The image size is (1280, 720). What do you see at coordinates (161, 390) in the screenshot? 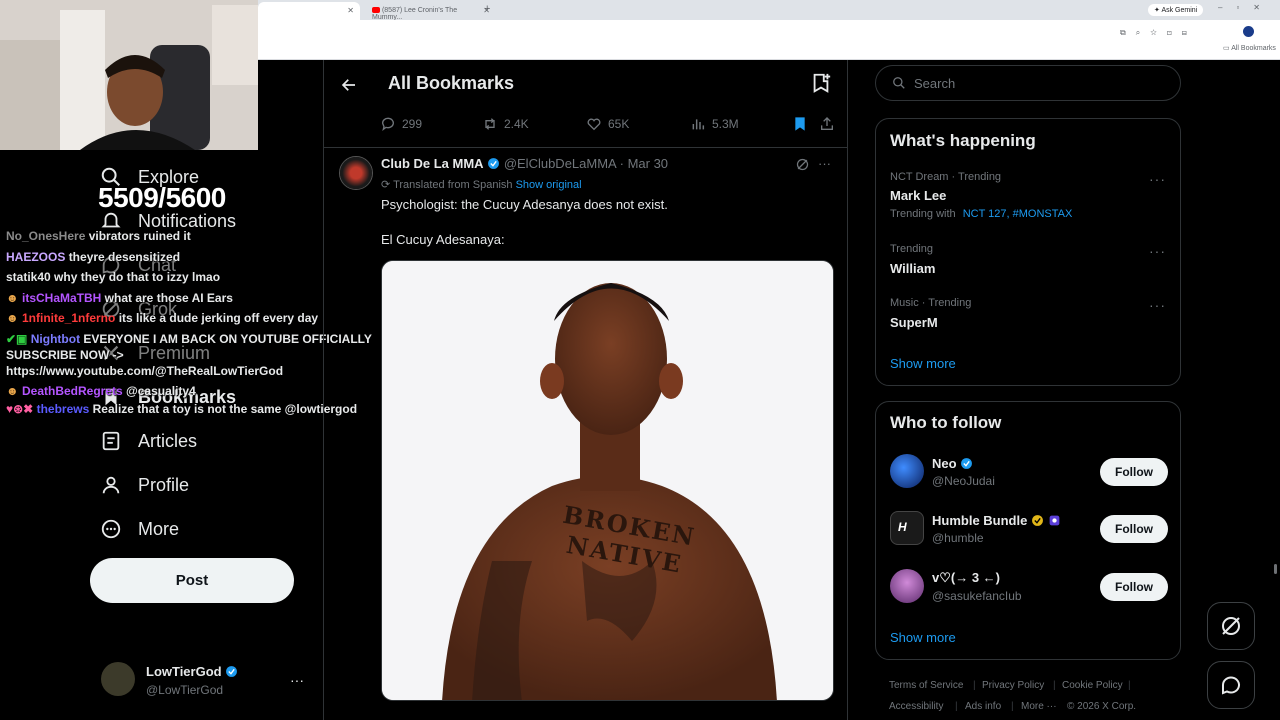
I see `chat-message: @casuality4` at bounding box center [161, 390].